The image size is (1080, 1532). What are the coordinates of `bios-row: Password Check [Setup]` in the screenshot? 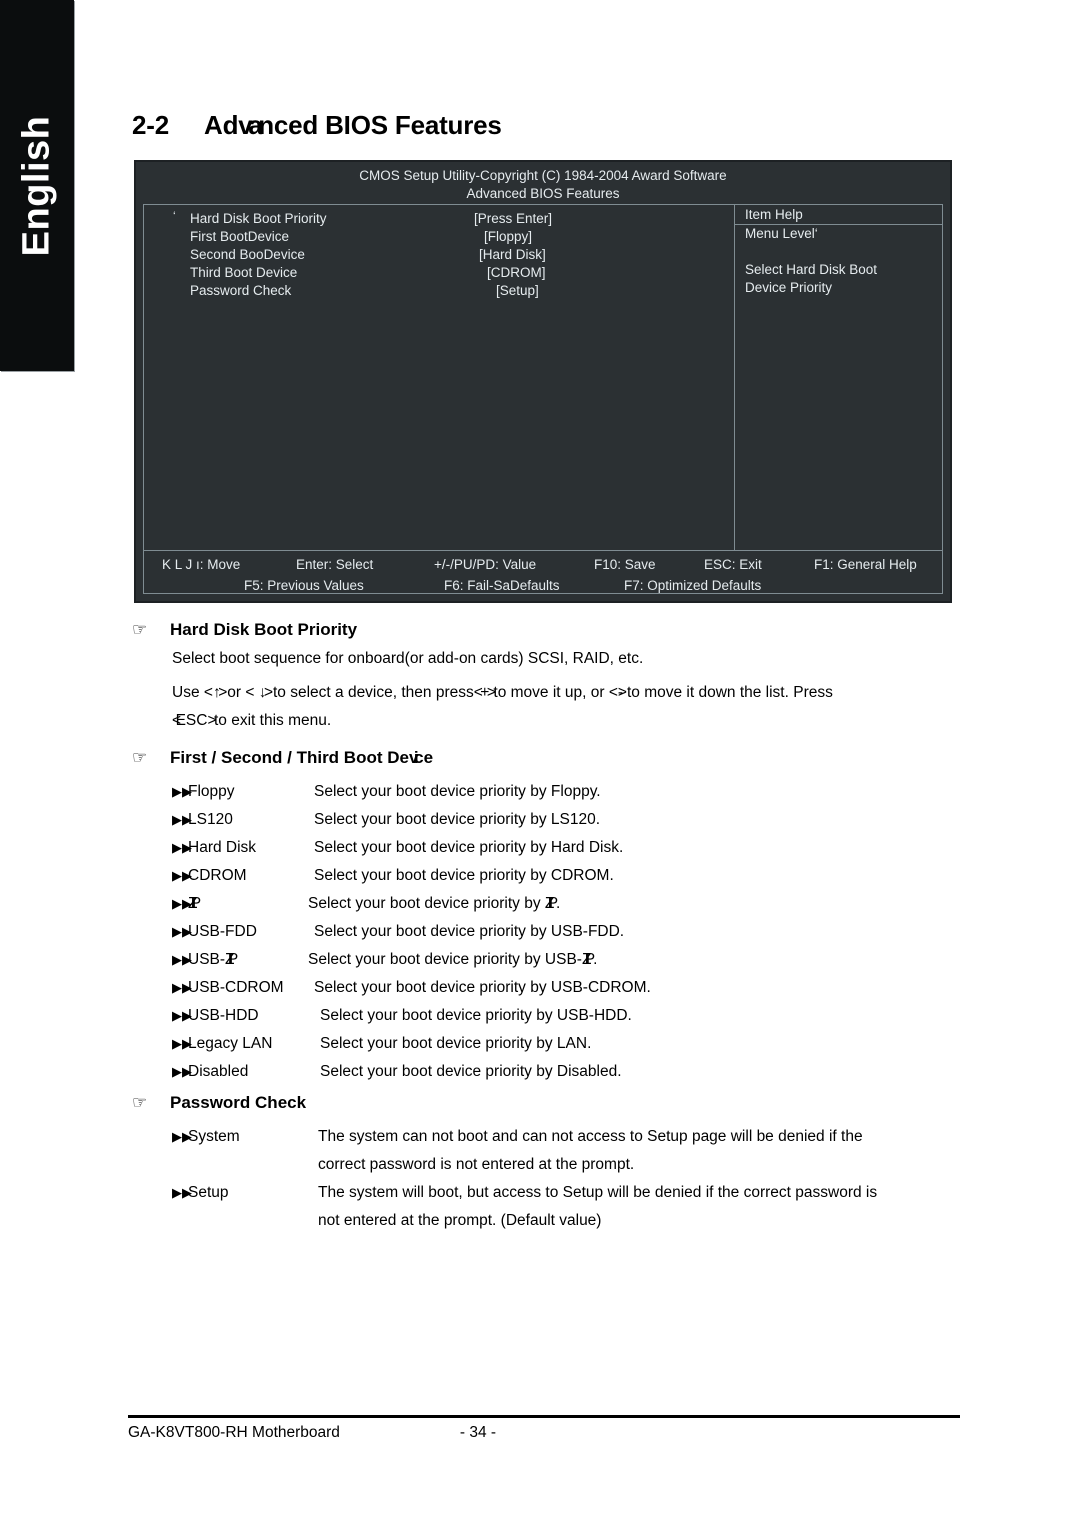 It's located at (439, 291).